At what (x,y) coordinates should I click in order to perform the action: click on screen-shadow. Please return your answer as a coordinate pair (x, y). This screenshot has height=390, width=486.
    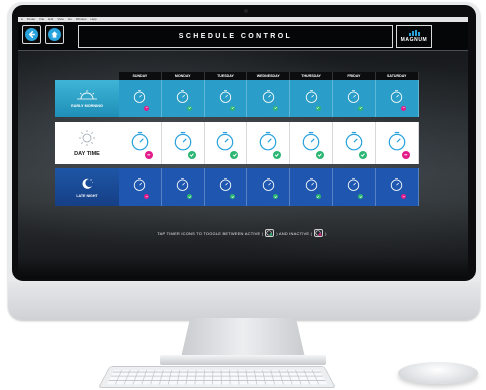
    Looking at the image, I should click on (243, 268).